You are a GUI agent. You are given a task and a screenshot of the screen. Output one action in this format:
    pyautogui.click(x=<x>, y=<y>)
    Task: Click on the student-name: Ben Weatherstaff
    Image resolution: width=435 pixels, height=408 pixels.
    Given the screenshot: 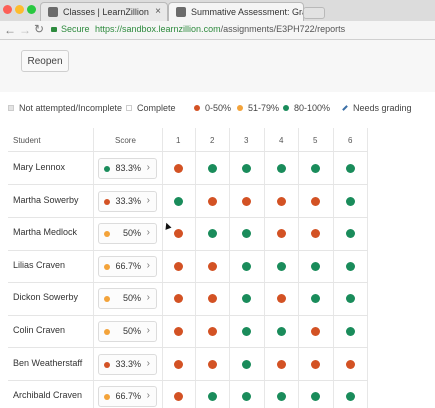 What is the action you would take?
    pyautogui.click(x=48, y=362)
    